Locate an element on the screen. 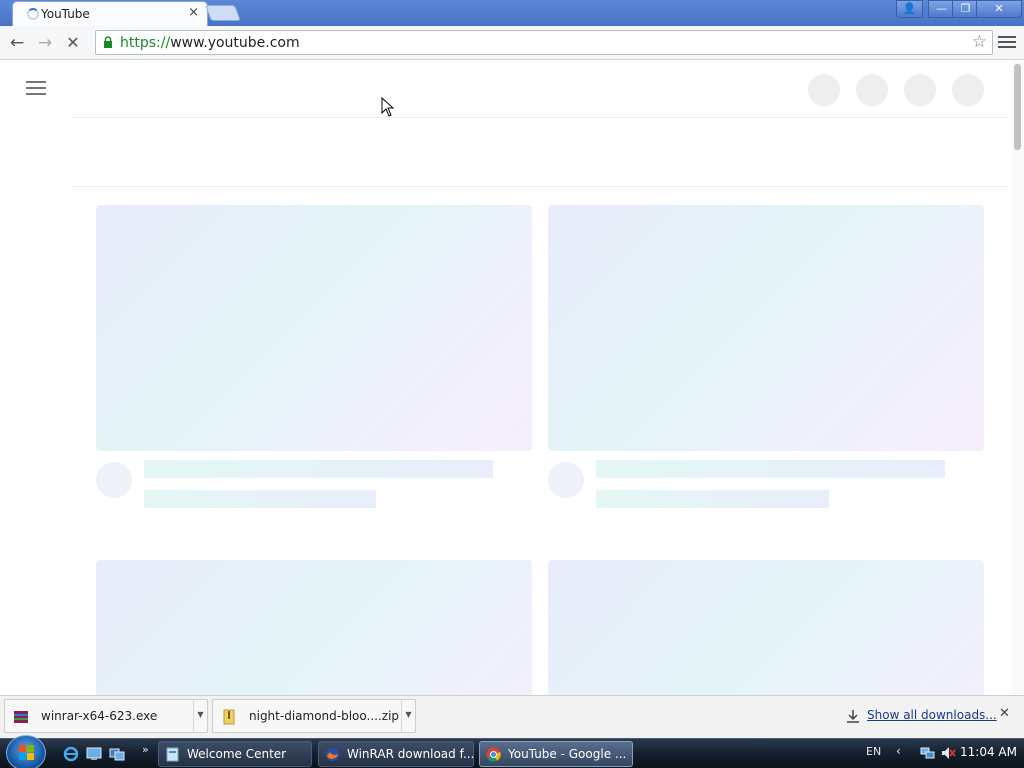 The height and width of the screenshot is (768, 1024). quicklaunch-overflow-icon: » is located at coordinates (145, 749).